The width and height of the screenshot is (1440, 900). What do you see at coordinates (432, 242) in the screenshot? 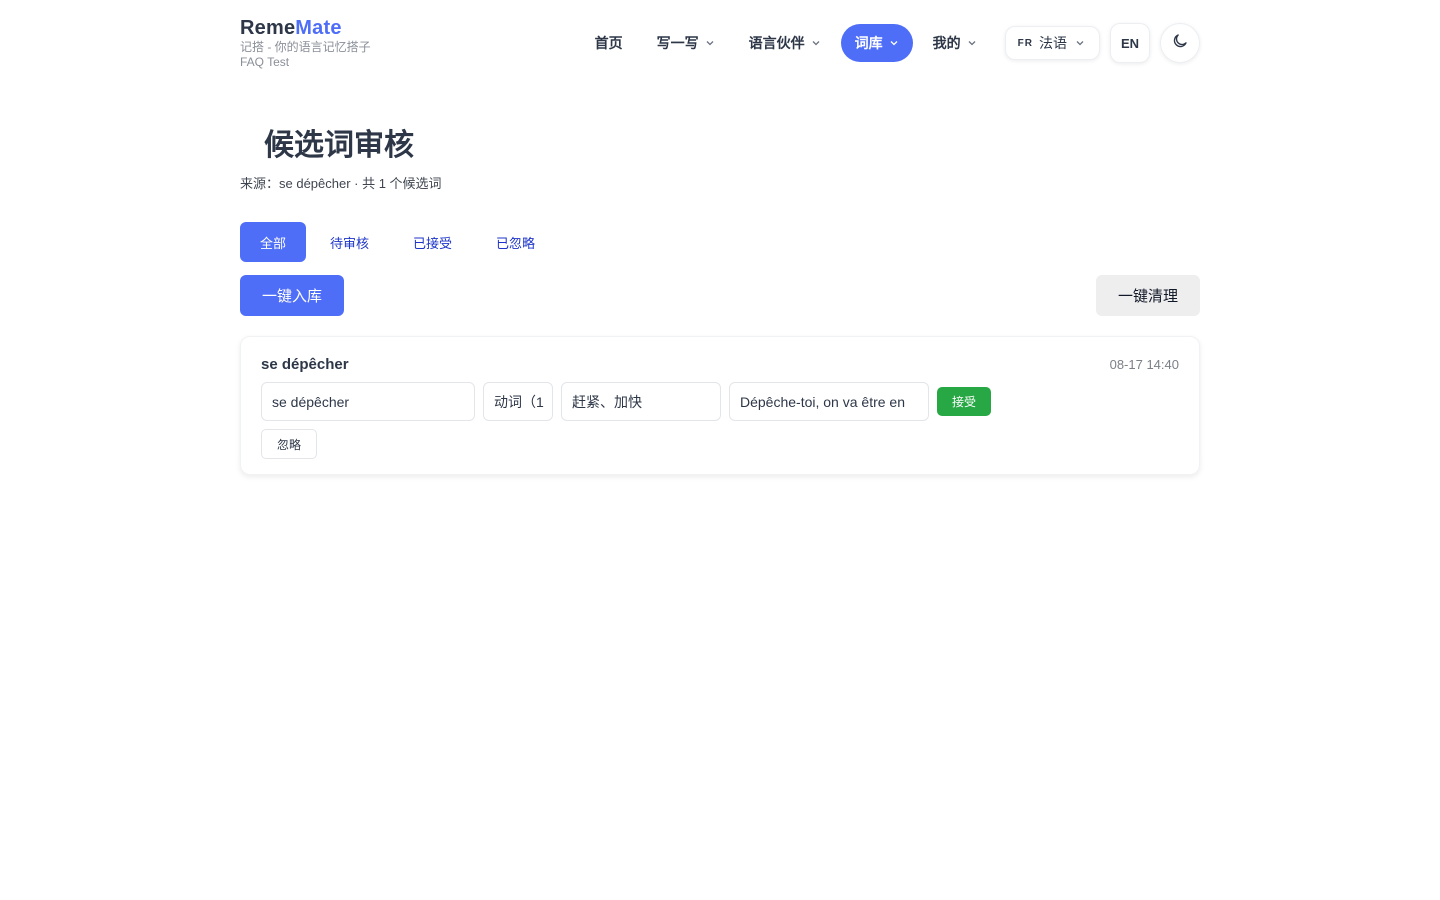
I see `tab-accepted: 已接受` at bounding box center [432, 242].